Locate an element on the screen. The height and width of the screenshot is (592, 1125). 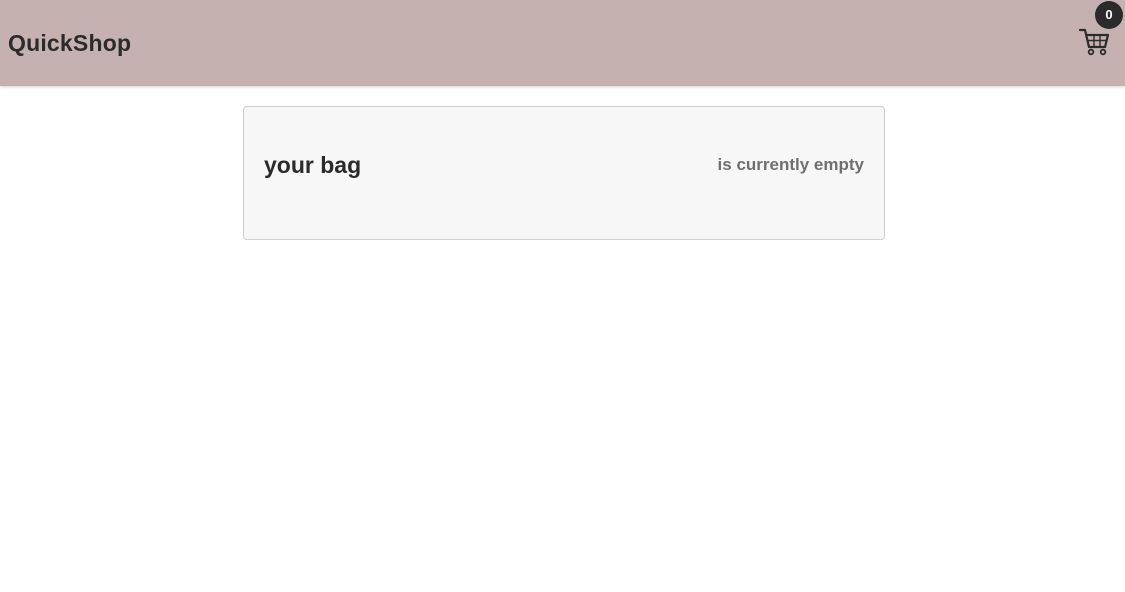
brand-logo: QuickShop is located at coordinates (69, 43).